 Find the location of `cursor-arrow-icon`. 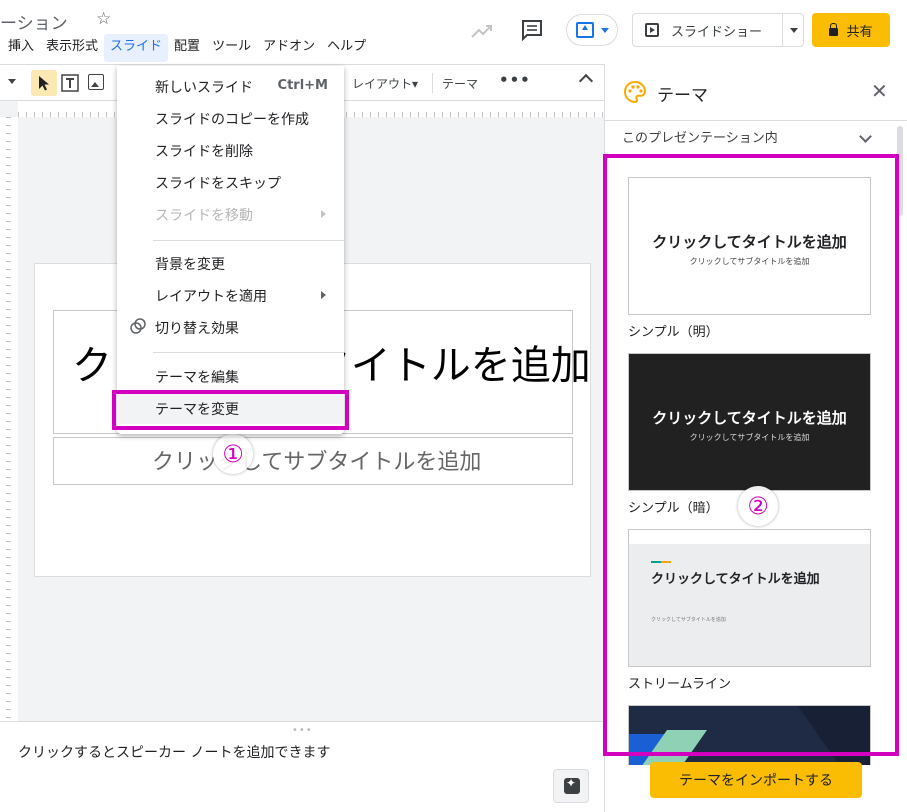

cursor-arrow-icon is located at coordinates (44, 83).